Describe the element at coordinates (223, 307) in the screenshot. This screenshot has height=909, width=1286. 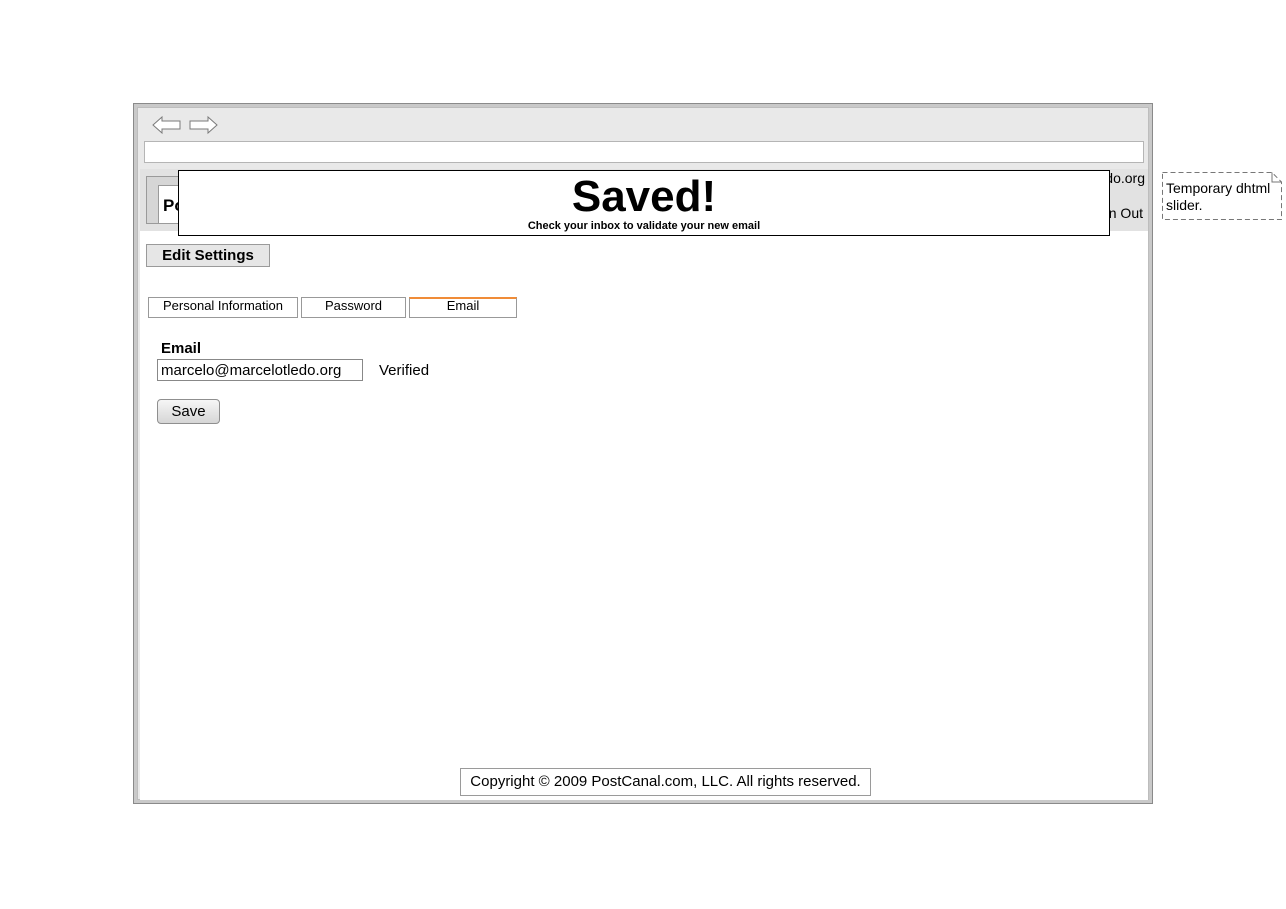
I see `tab-personal-information: Personal Information` at that location.